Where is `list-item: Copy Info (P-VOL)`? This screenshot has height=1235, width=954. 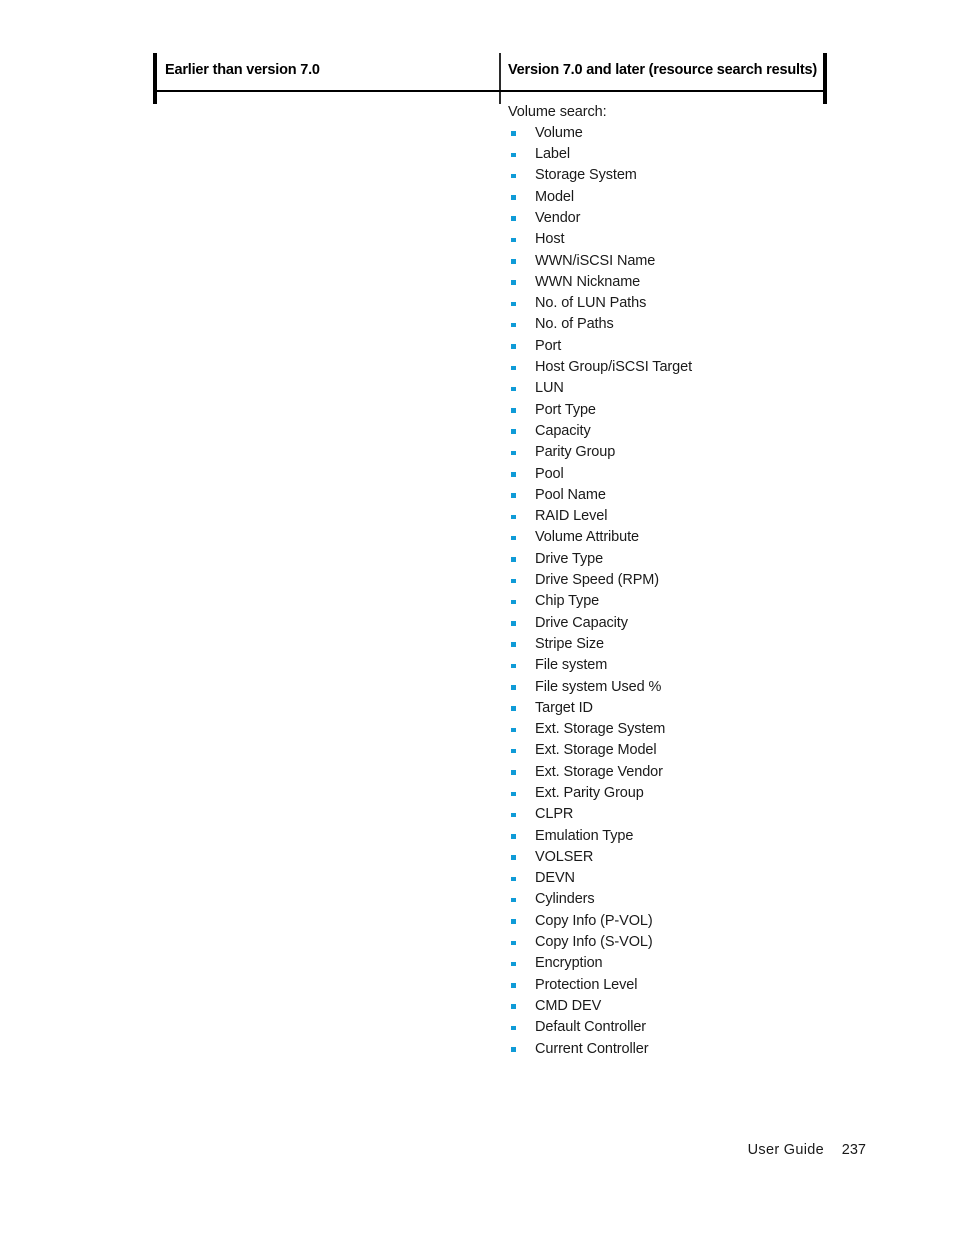 list-item: Copy Info (P-VOL) is located at coordinates (660, 921).